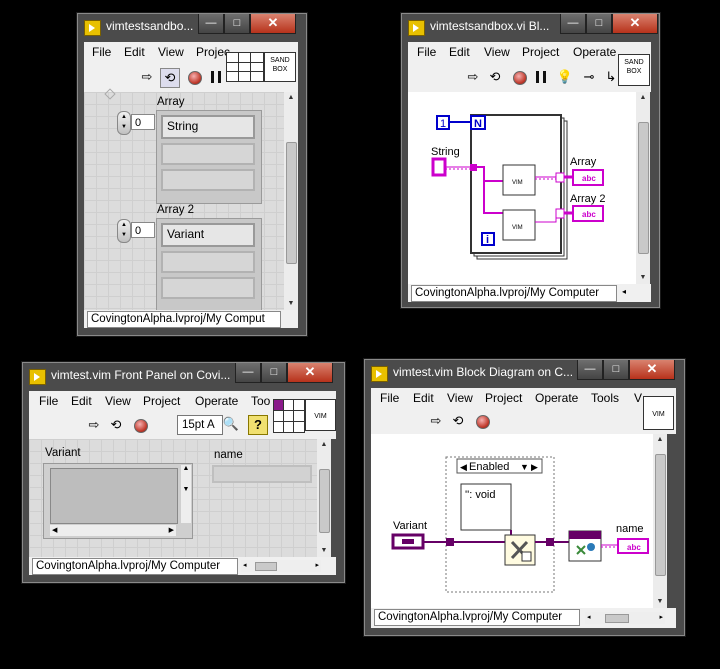 Image resolution: width=720 pixels, height=669 pixels. Describe the element at coordinates (113, 530) in the screenshot. I see `variant-hscrollbar: ◀ ▶` at that location.